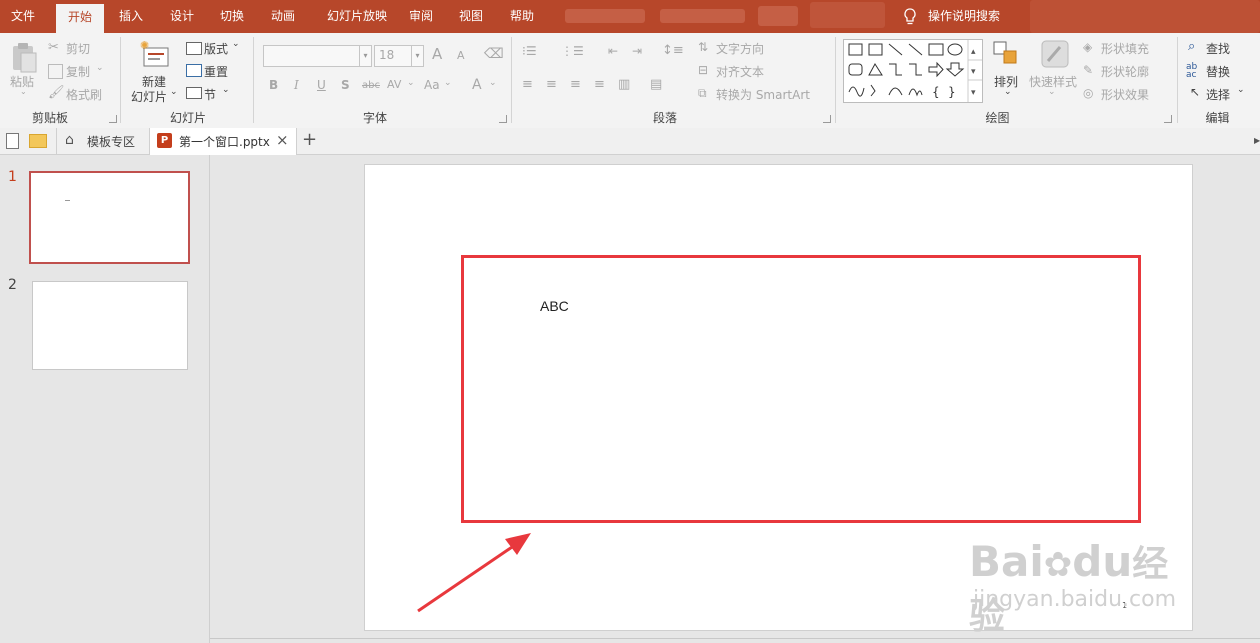 This screenshot has height=643, width=1260. Describe the element at coordinates (371, 85) in the screenshot. I see `strikethrough-button: abc` at that location.